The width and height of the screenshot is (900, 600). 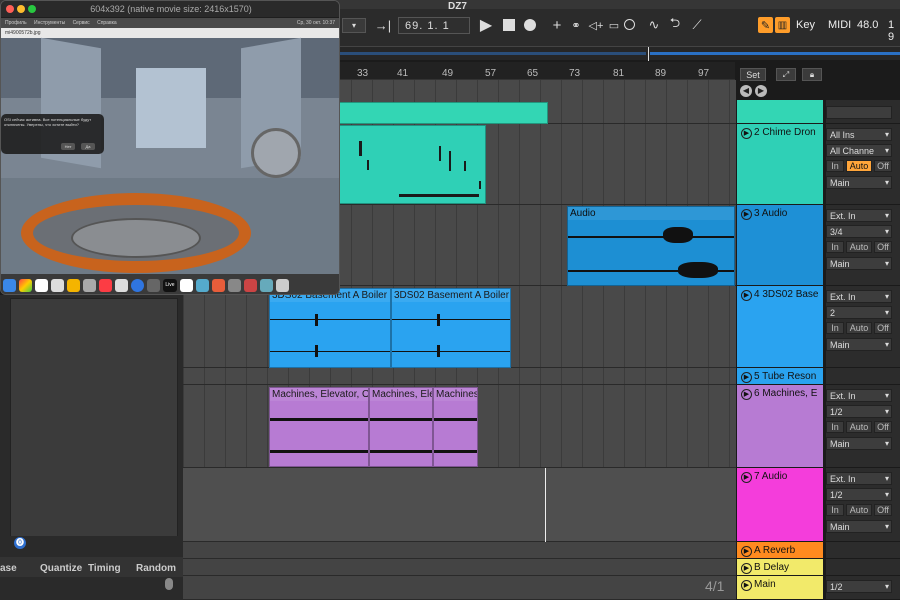 What do you see at coordinates (459, 550) in the screenshot?
I see `lane-a-reverb` at bounding box center [459, 550].